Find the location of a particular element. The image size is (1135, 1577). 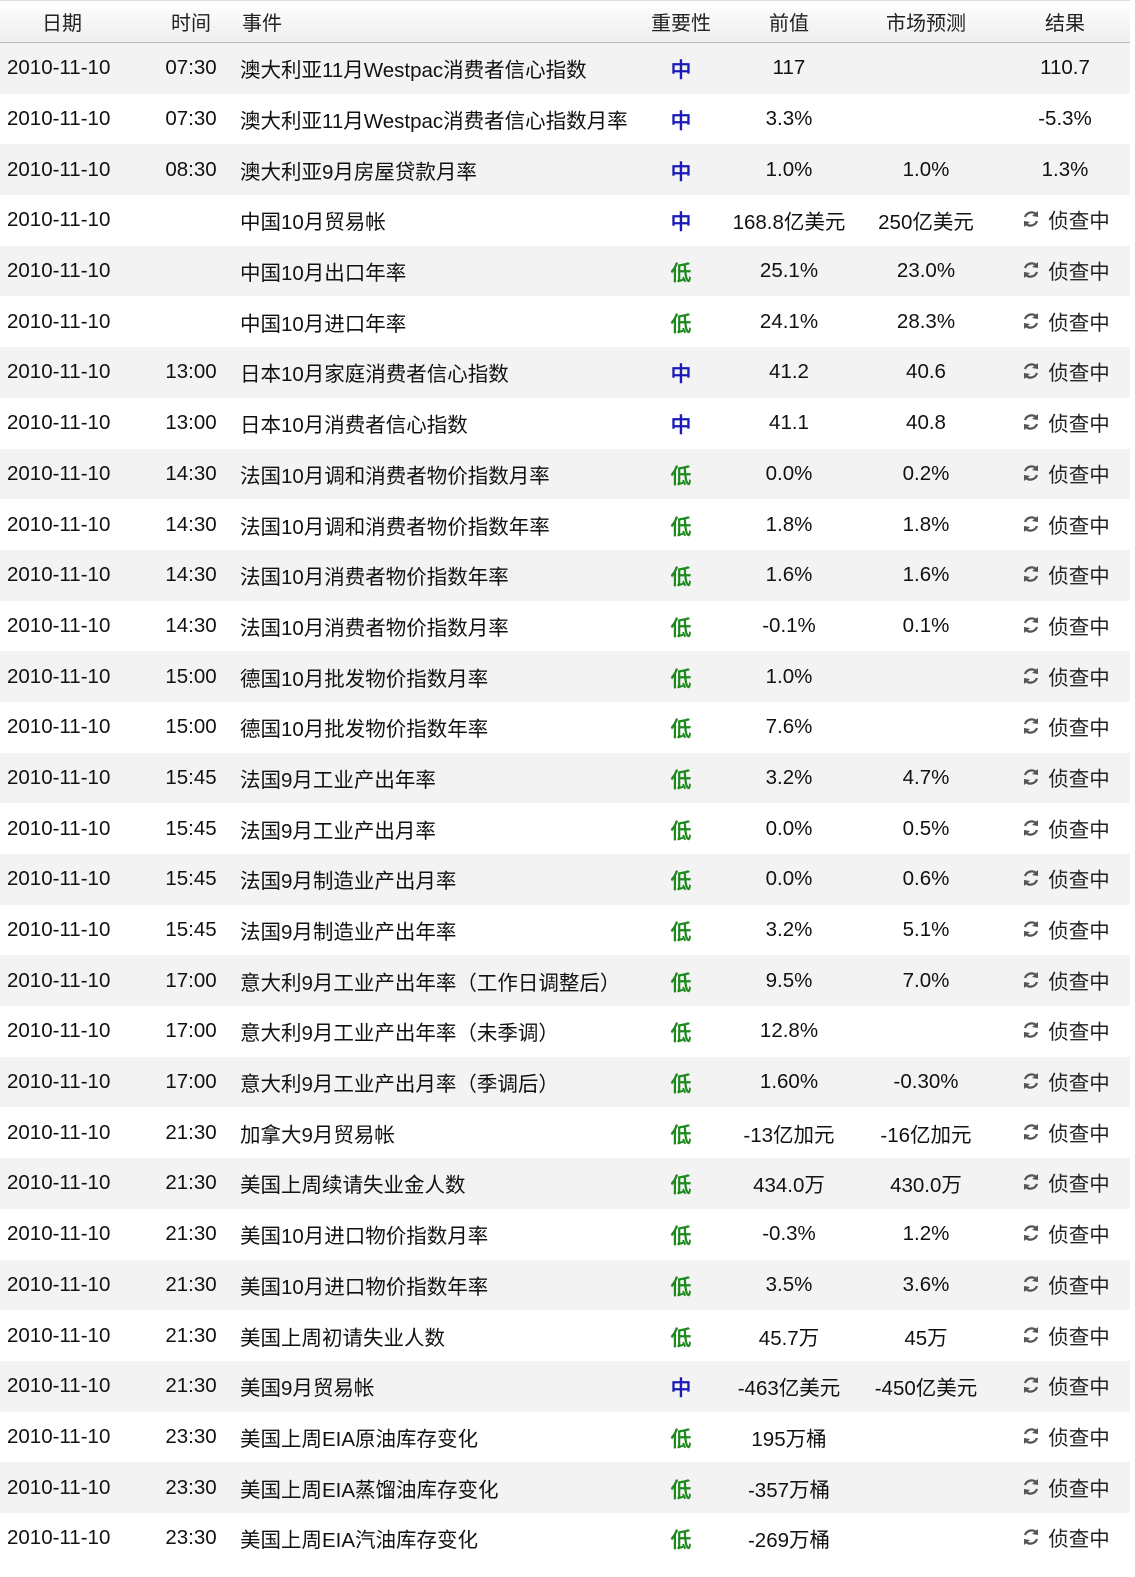

table-row: 2010-11-10 23:30 美国上周EIA汽油库存变化 低 -269万桶 侦查中 is located at coordinates (565, 1538).